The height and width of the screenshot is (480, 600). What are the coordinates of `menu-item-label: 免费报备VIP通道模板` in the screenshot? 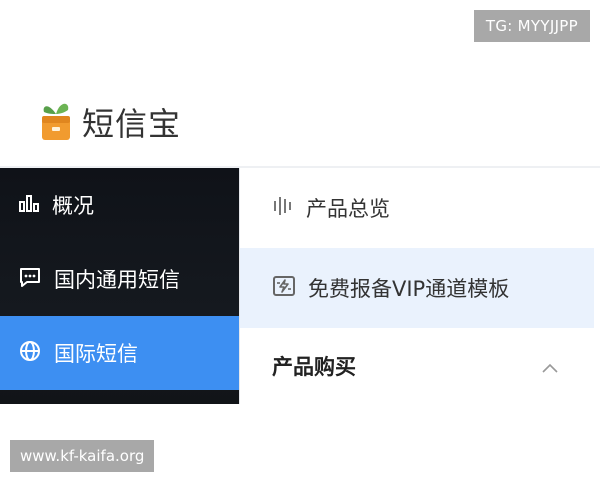 It's located at (409, 289).